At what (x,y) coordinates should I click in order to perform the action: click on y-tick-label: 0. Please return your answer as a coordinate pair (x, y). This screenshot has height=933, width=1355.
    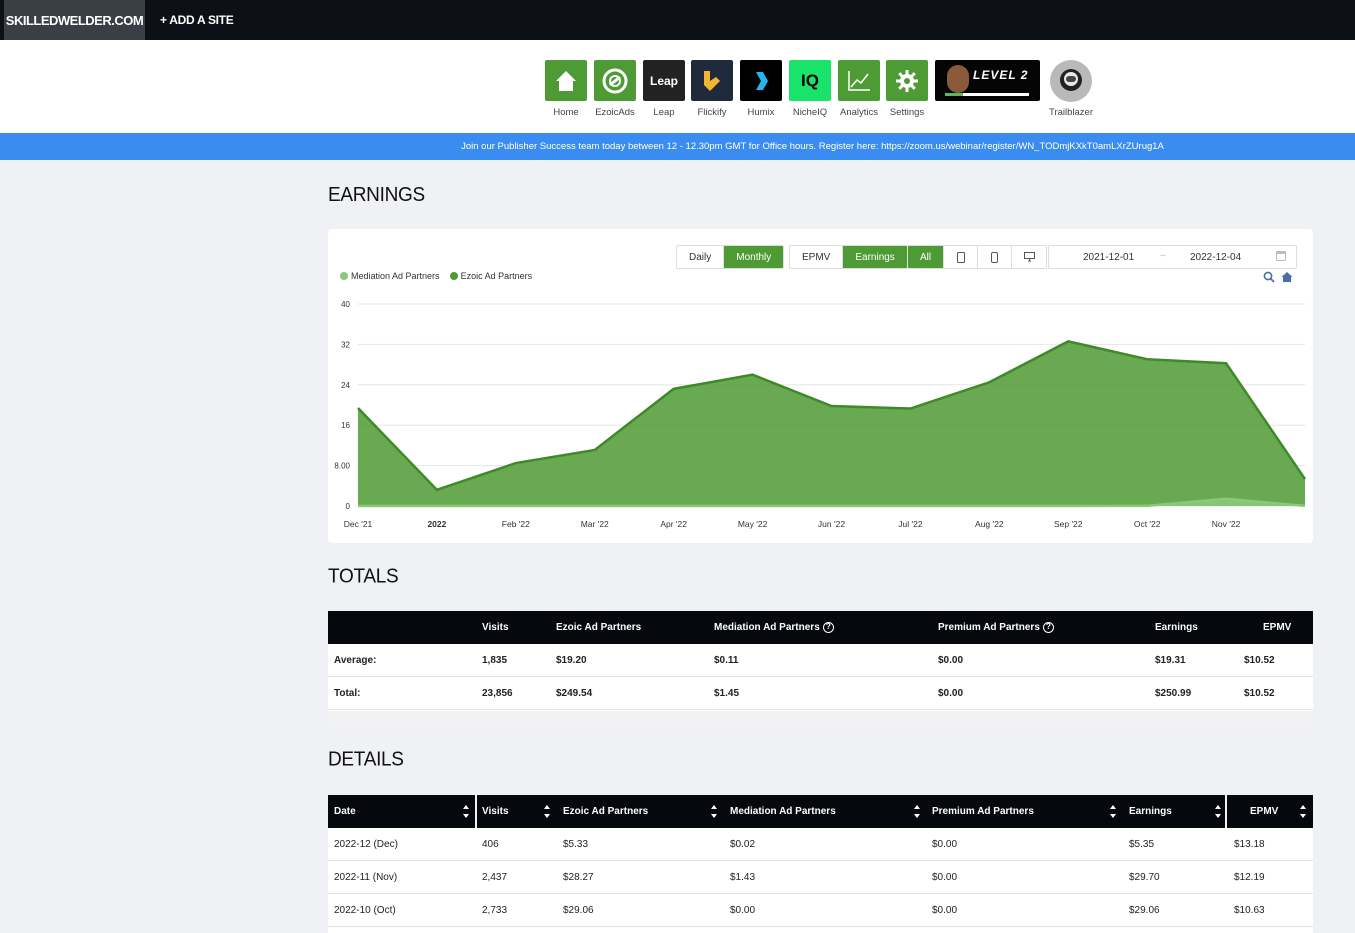
    Looking at the image, I should click on (348, 506).